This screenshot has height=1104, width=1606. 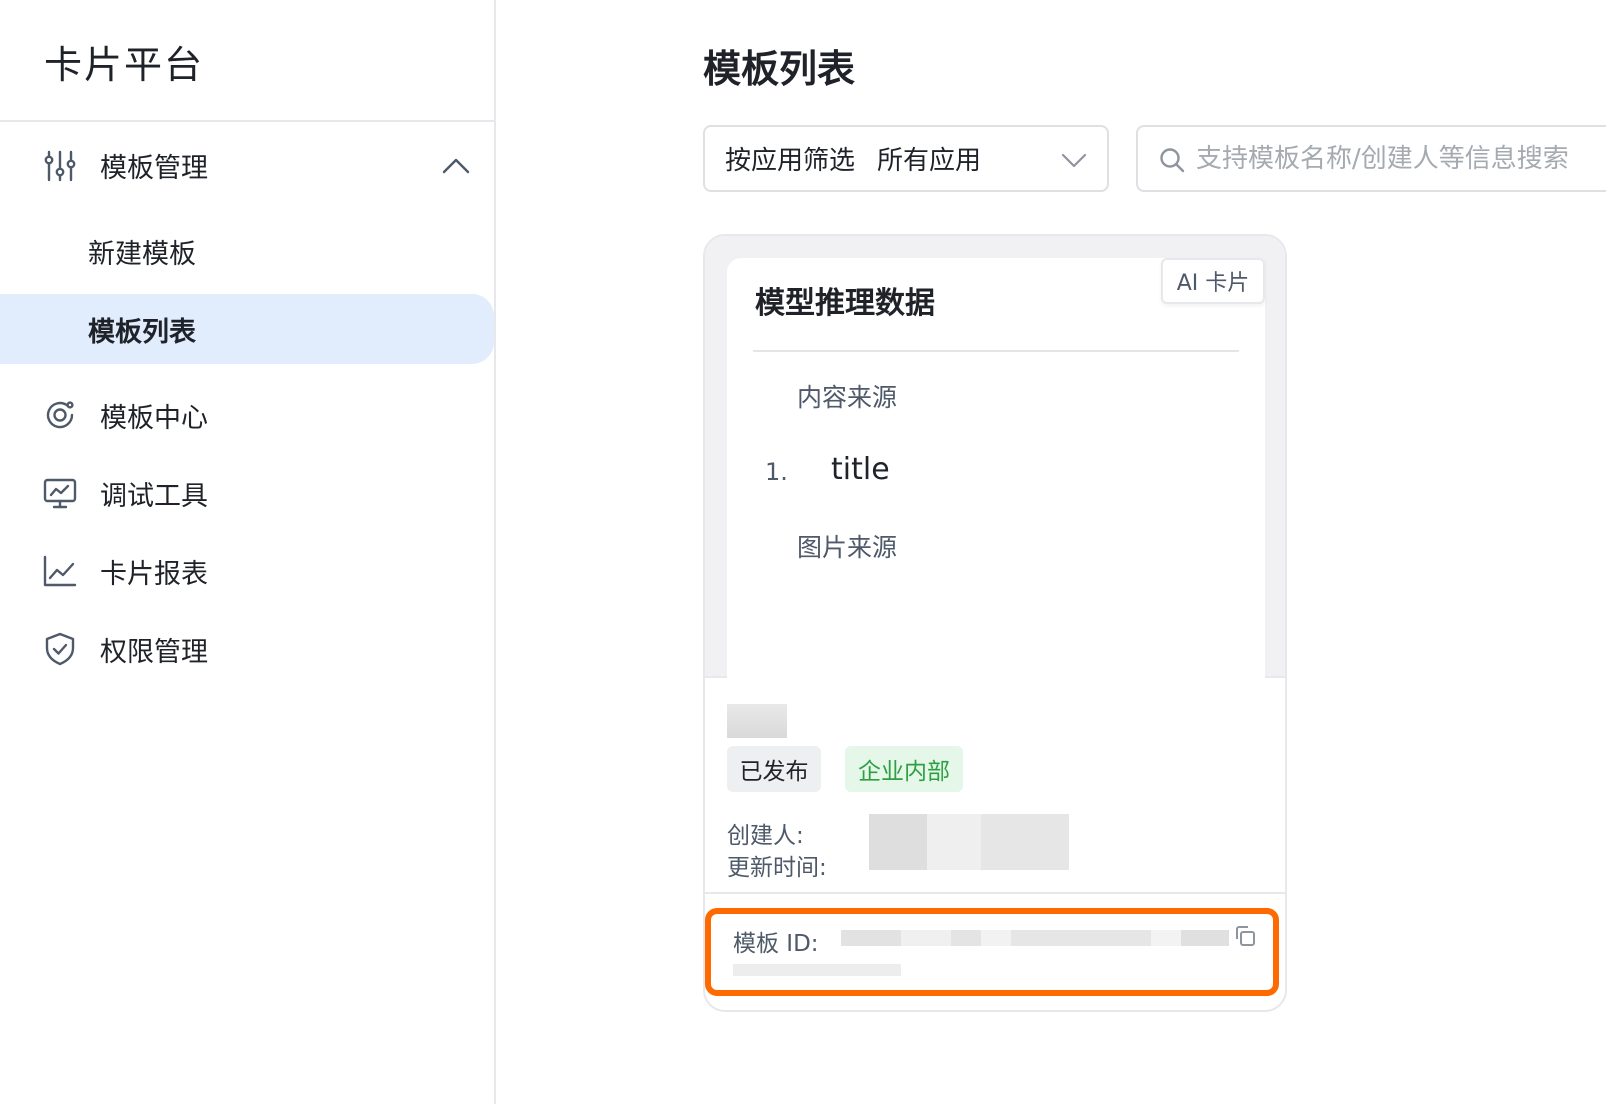 I want to click on nav-group-label: 模板管理, so click(x=154, y=168).